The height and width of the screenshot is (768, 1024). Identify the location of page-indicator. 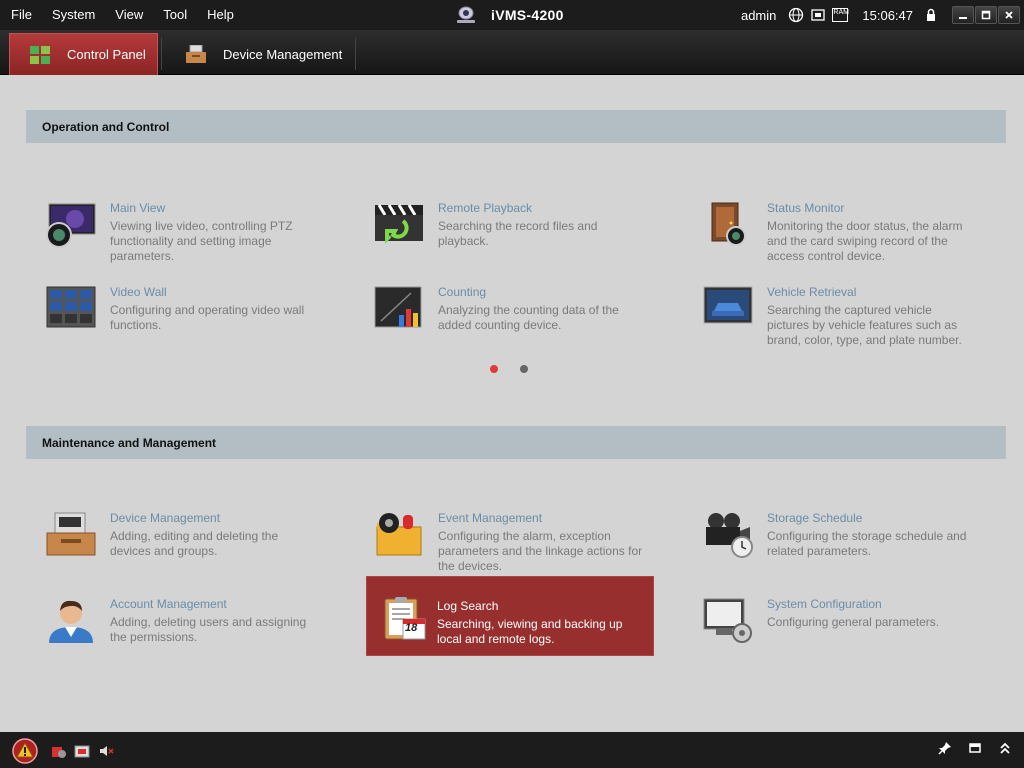
(520, 369).